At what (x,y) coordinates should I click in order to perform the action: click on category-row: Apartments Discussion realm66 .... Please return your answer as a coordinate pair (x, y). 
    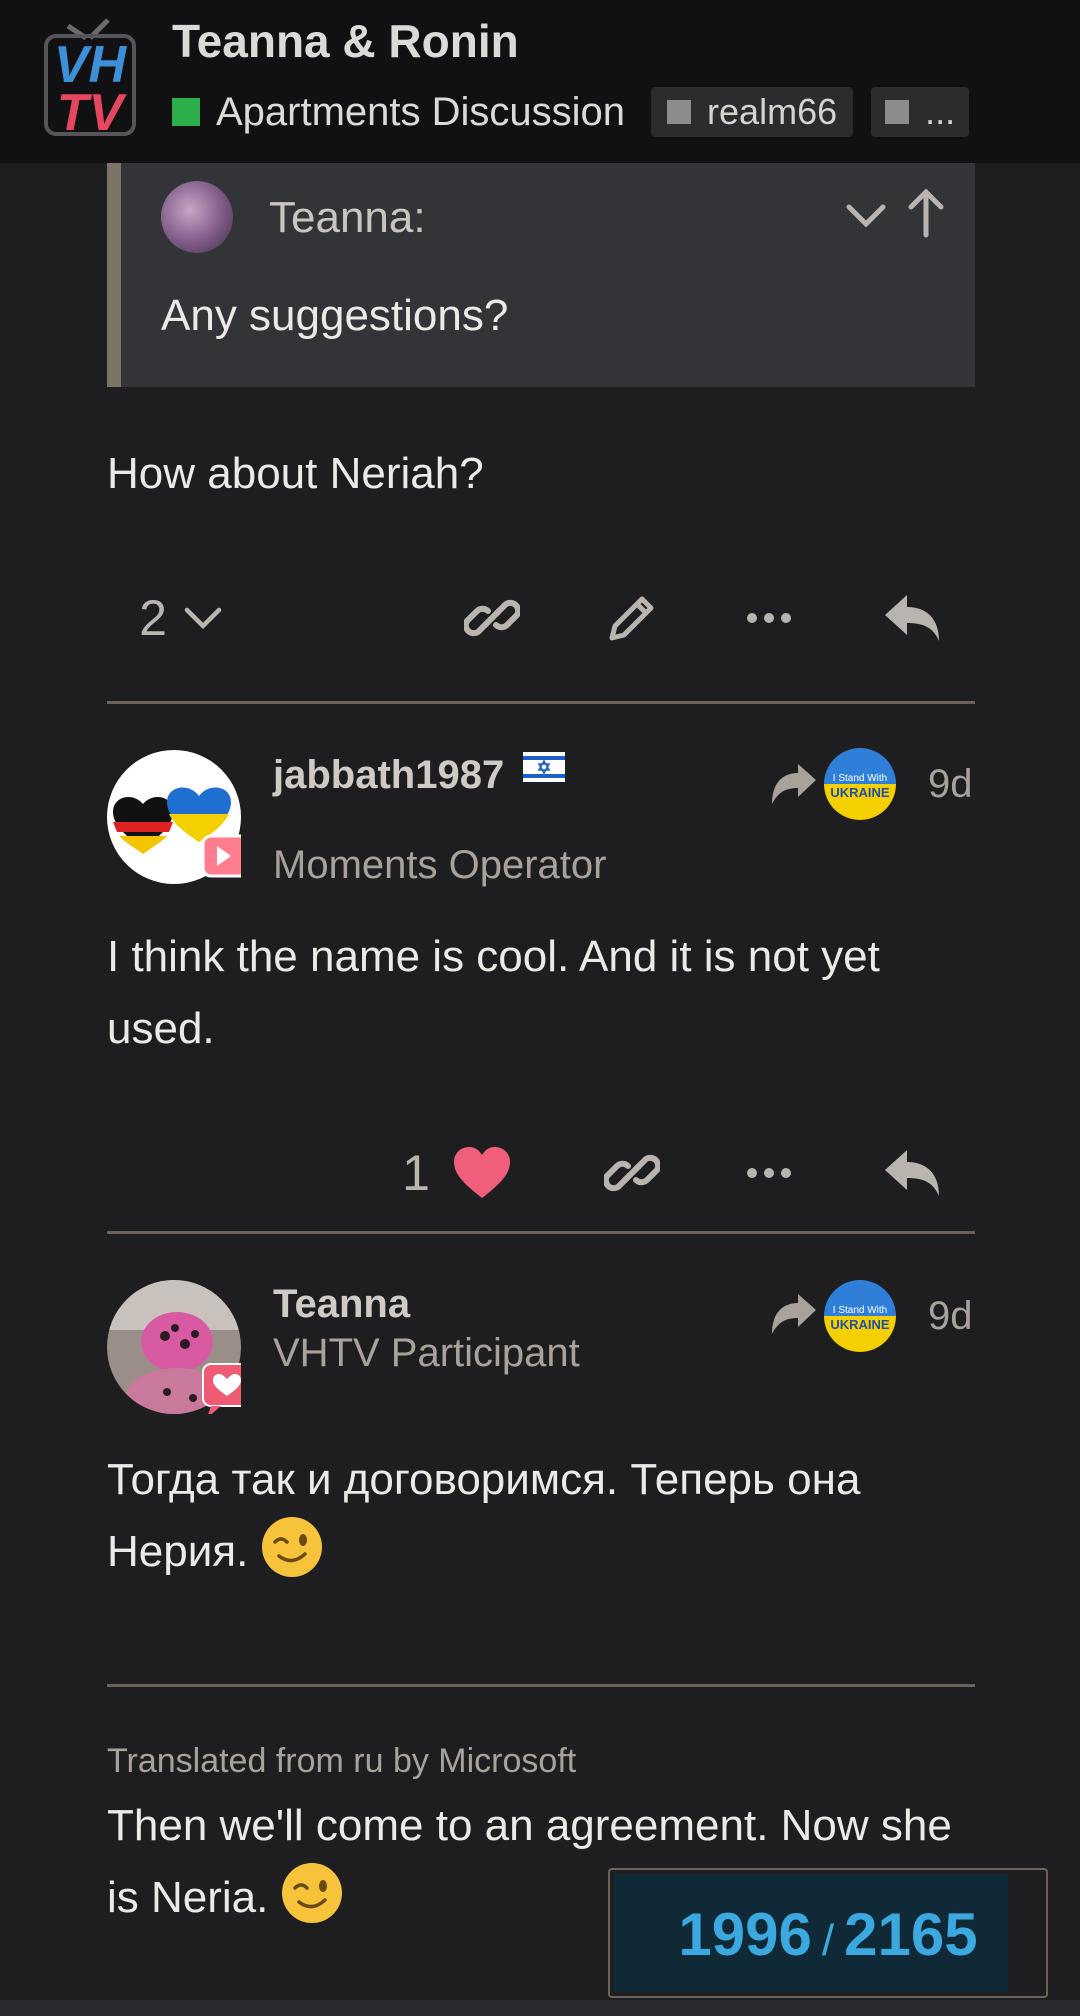
    Looking at the image, I should click on (571, 112).